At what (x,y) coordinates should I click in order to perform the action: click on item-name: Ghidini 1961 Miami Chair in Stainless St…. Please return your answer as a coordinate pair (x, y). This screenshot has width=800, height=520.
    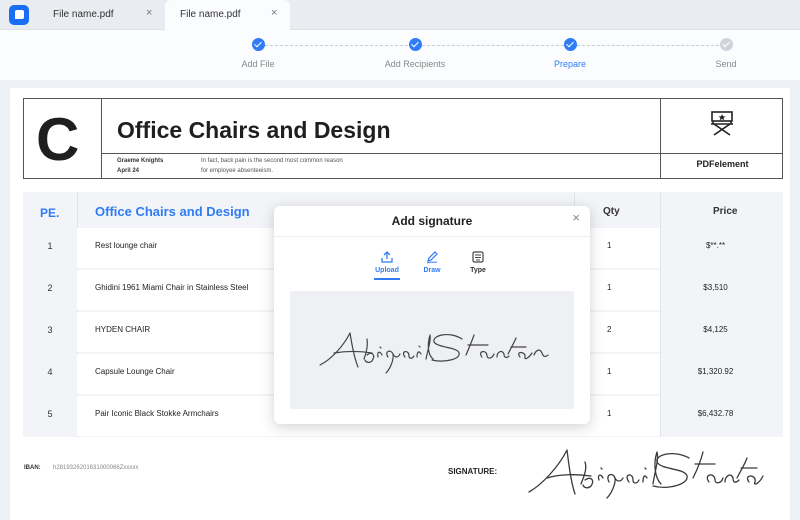
    Looking at the image, I should click on (172, 287).